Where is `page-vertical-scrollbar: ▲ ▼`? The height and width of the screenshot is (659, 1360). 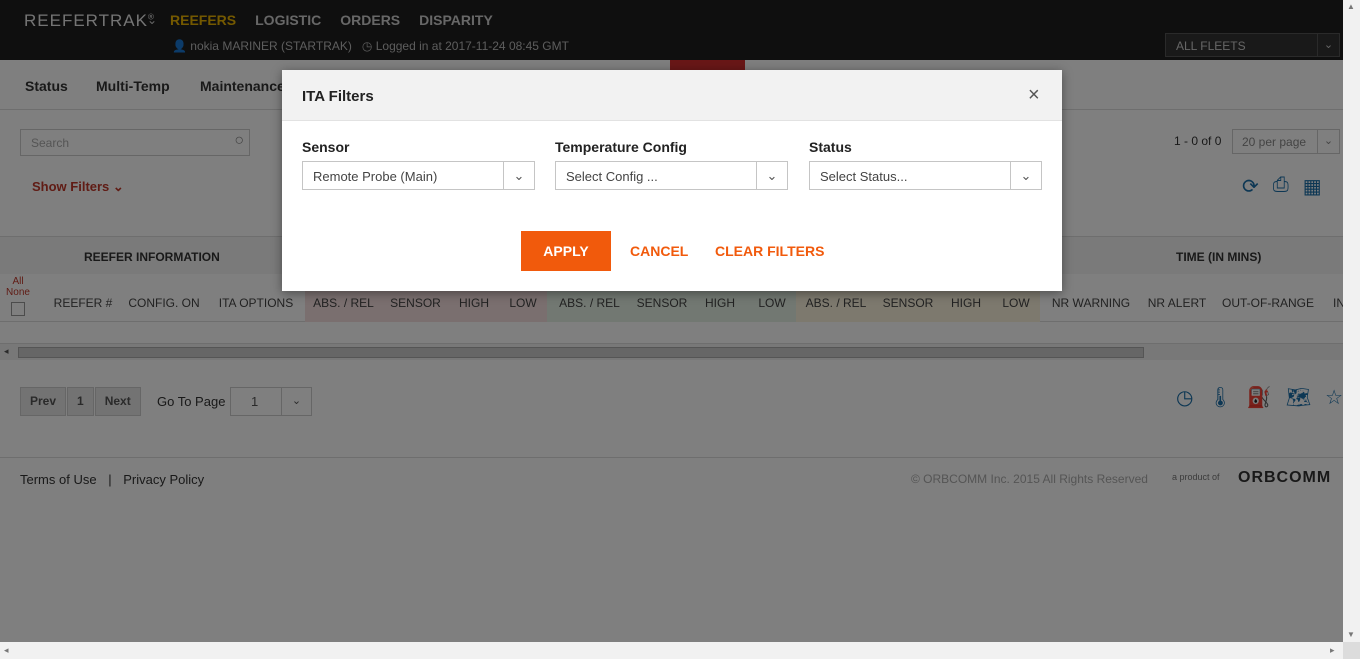
page-vertical-scrollbar: ▲ ▼ is located at coordinates (1351, 321).